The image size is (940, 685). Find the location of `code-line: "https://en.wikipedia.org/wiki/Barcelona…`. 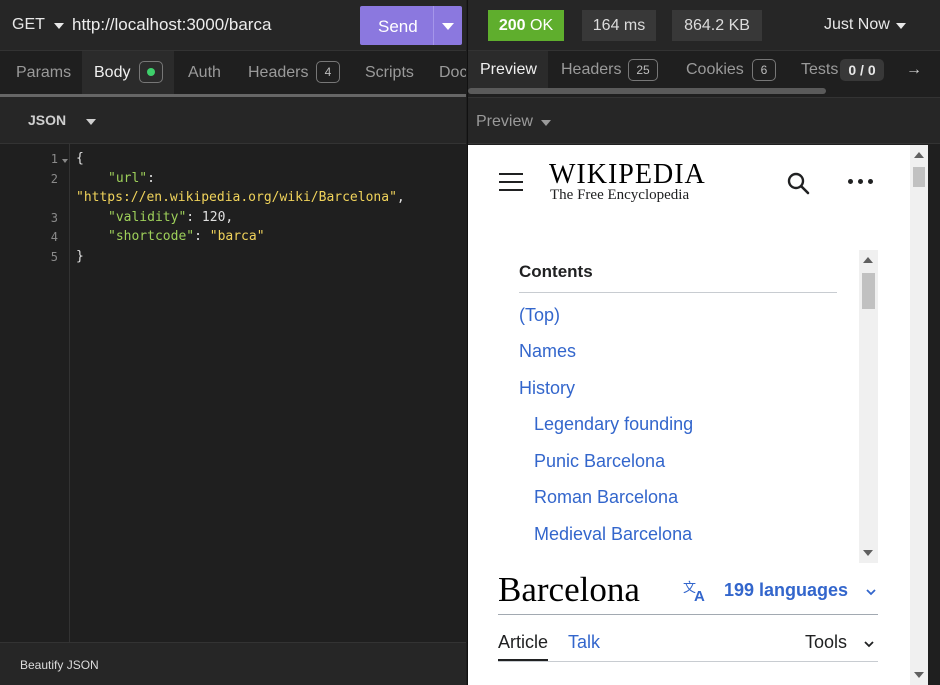

code-line: "https://en.wikipedia.org/wiki/Barcelona… is located at coordinates (240, 197).